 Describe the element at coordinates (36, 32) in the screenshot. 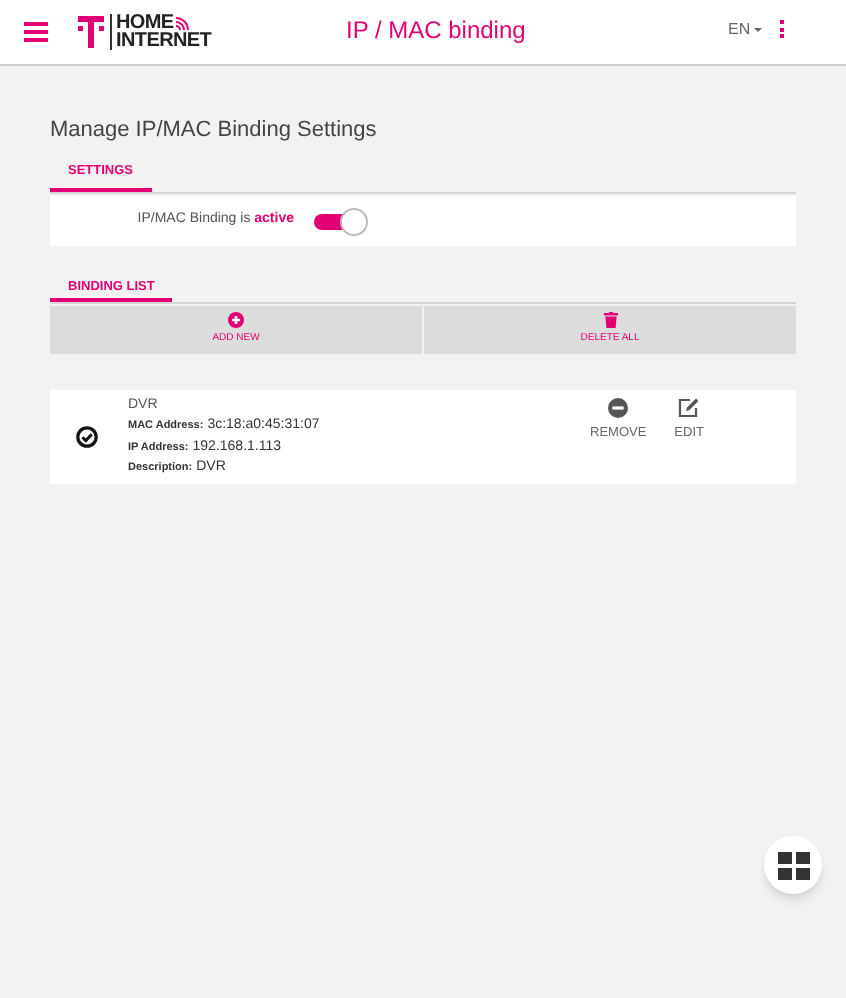

I see `menu-button` at that location.